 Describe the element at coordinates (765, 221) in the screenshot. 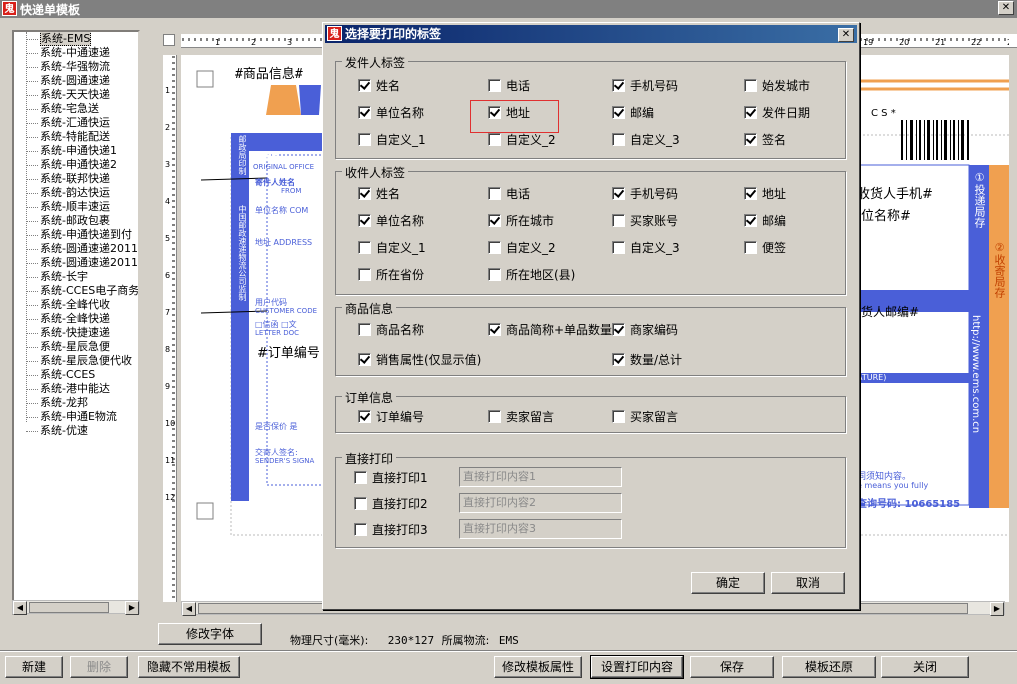

I see `checkbox-1-7: 邮编` at that location.